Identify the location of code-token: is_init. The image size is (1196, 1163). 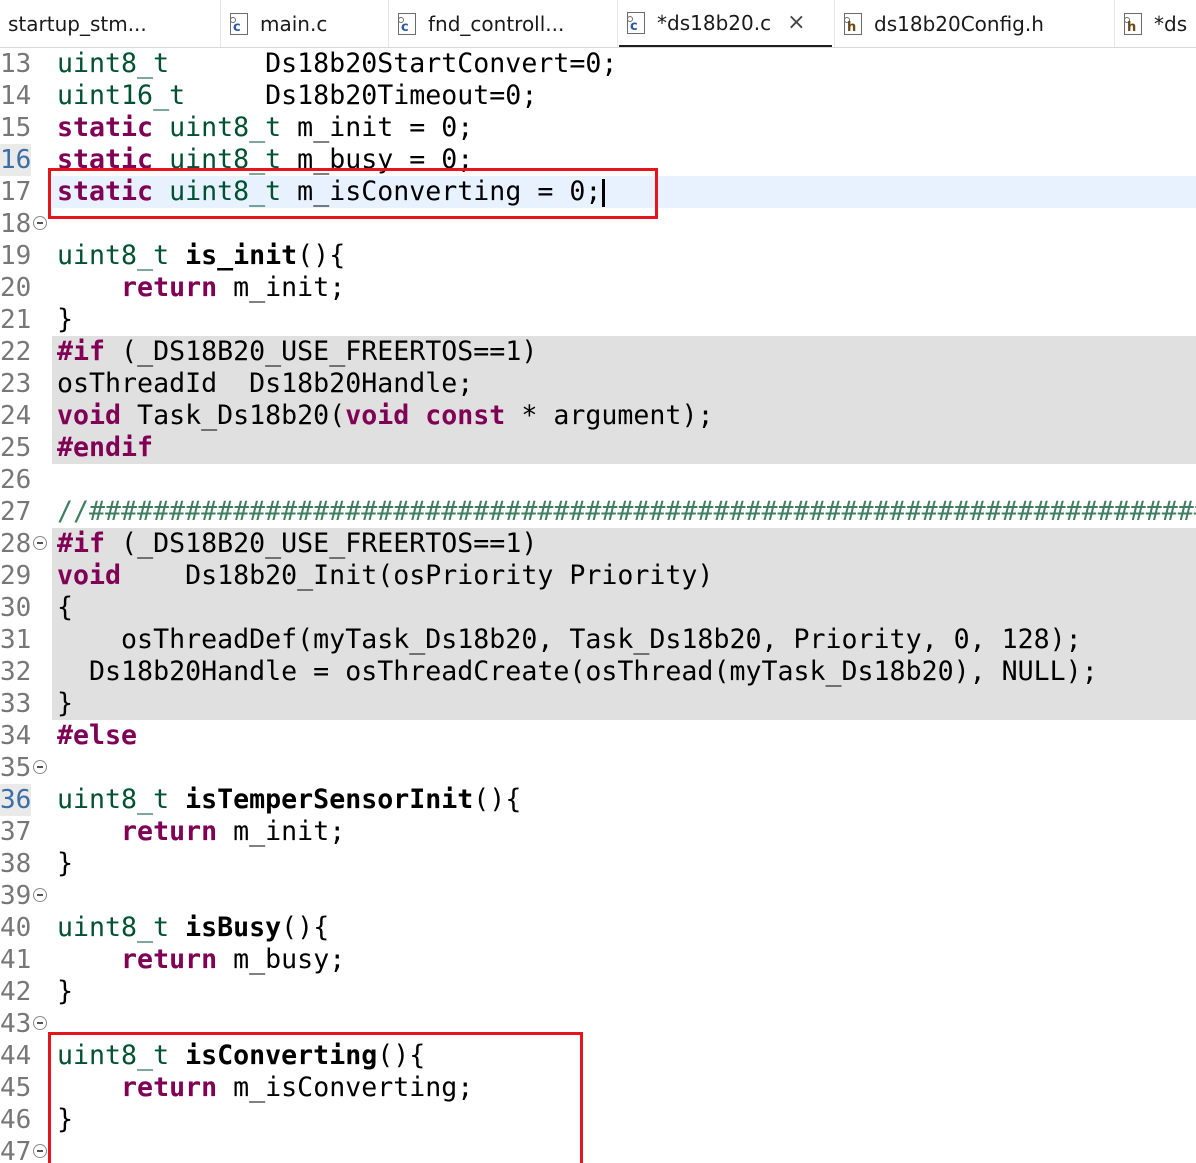
(241, 255).